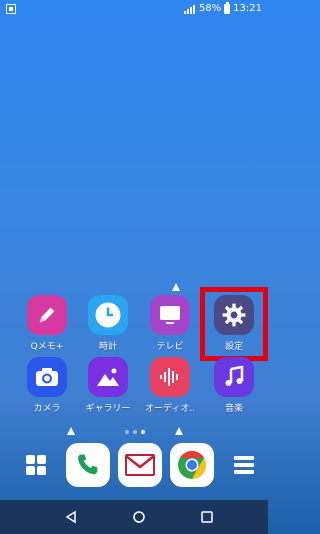 The width and height of the screenshot is (320, 534). I want to click on app-label: オーディオ.., so click(170, 409).